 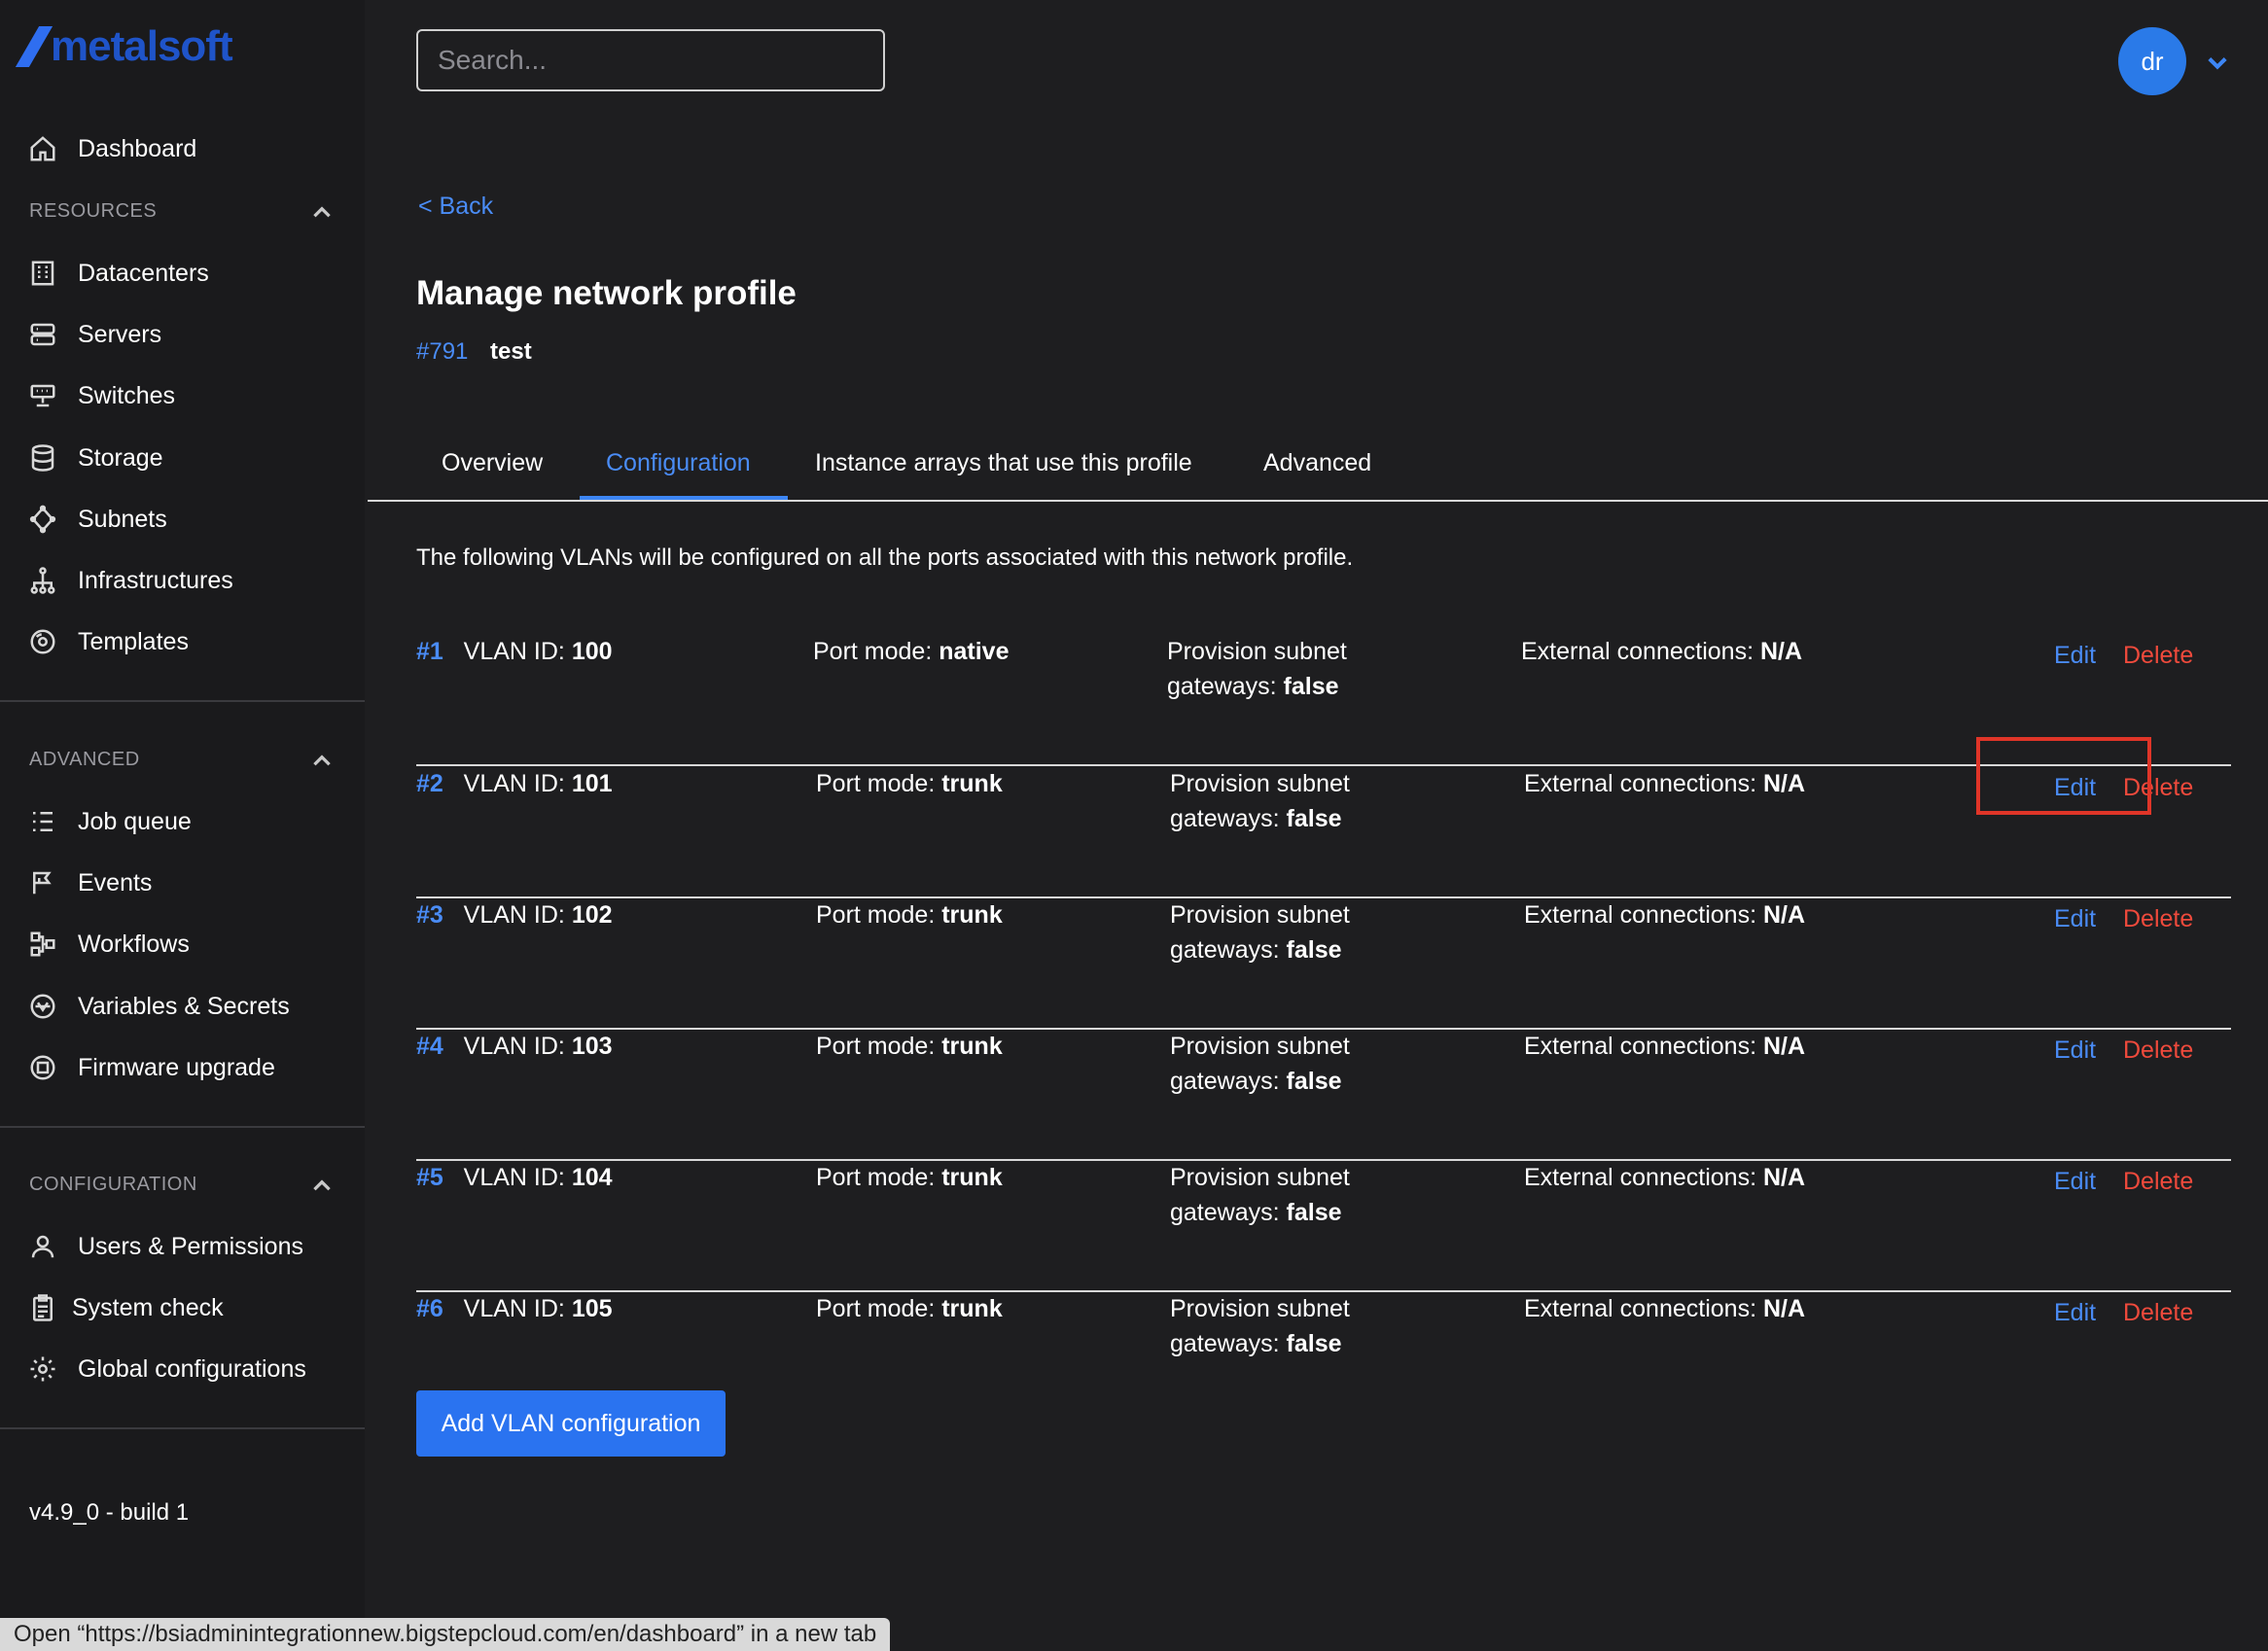 I want to click on sidebar-item-datacenters: Datacenters, so click(x=118, y=273).